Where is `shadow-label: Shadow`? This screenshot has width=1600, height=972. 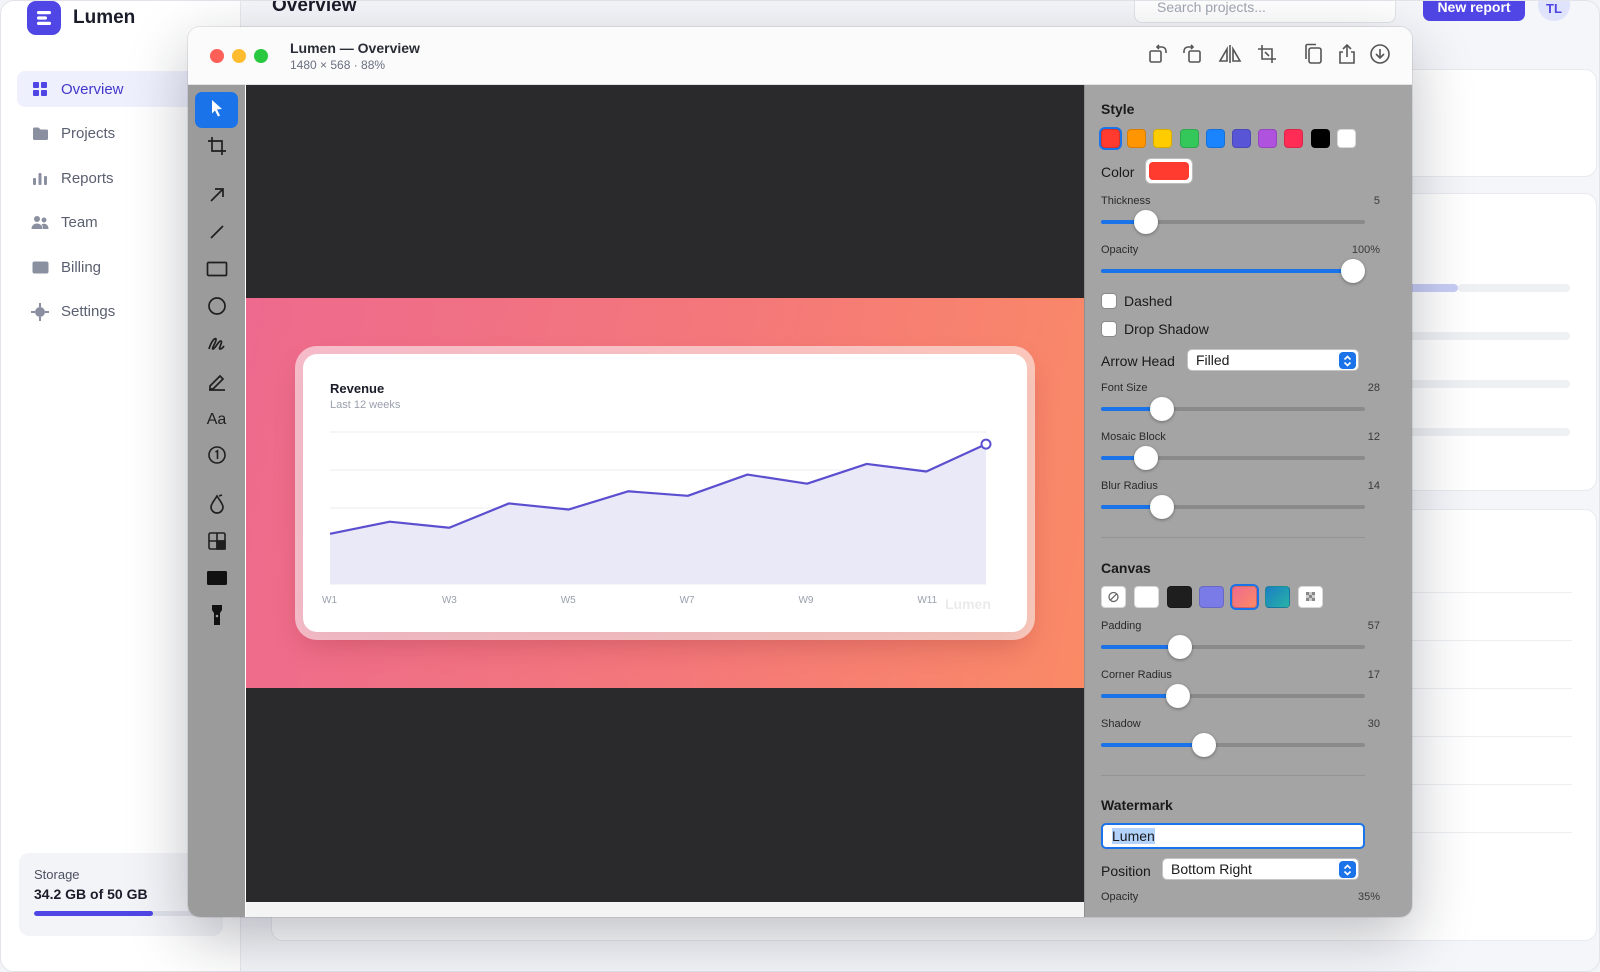 shadow-label: Shadow is located at coordinates (1121, 724).